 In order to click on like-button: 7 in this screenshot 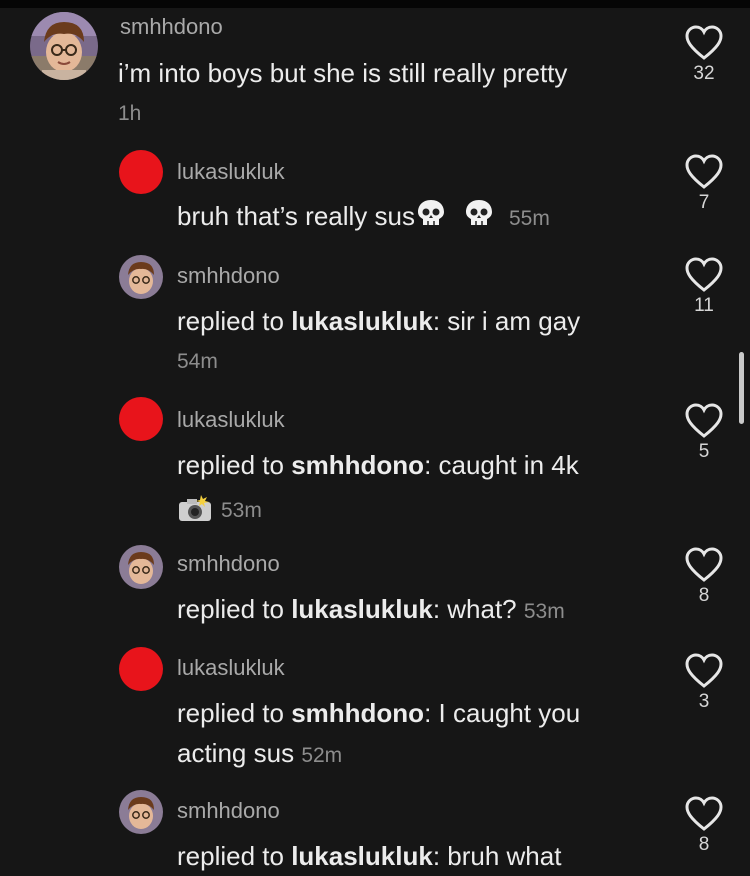, I will do `click(704, 184)`.